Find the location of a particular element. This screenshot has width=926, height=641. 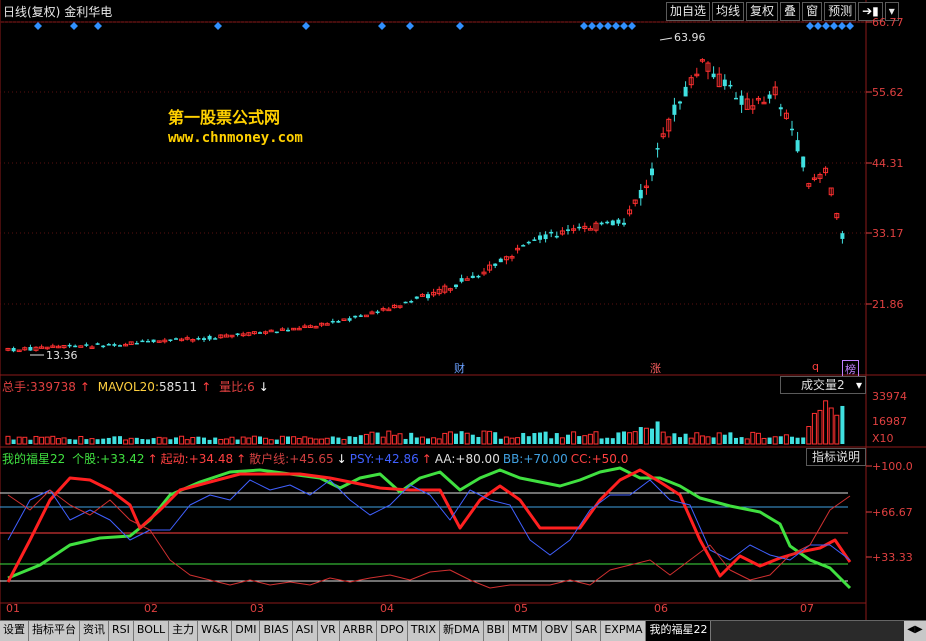

price-tick: 33.17 is located at coordinates (888, 233).